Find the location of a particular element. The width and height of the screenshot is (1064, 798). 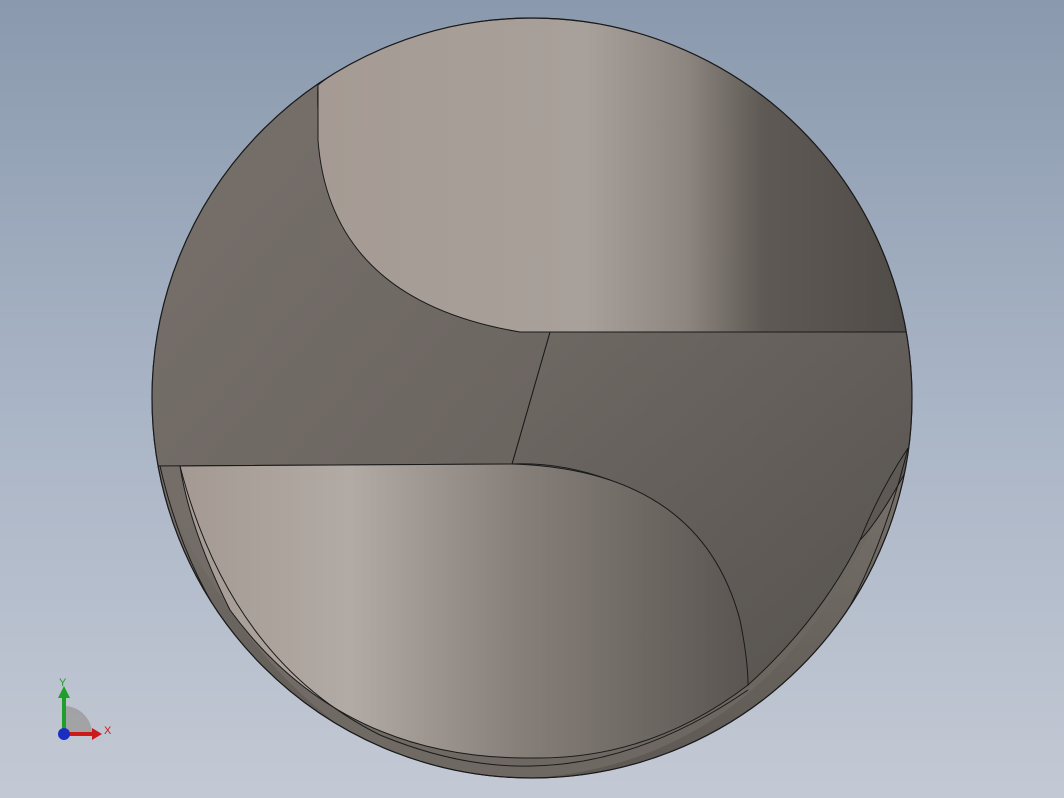

coordinate-triad: Y X is located at coordinates (84, 711).